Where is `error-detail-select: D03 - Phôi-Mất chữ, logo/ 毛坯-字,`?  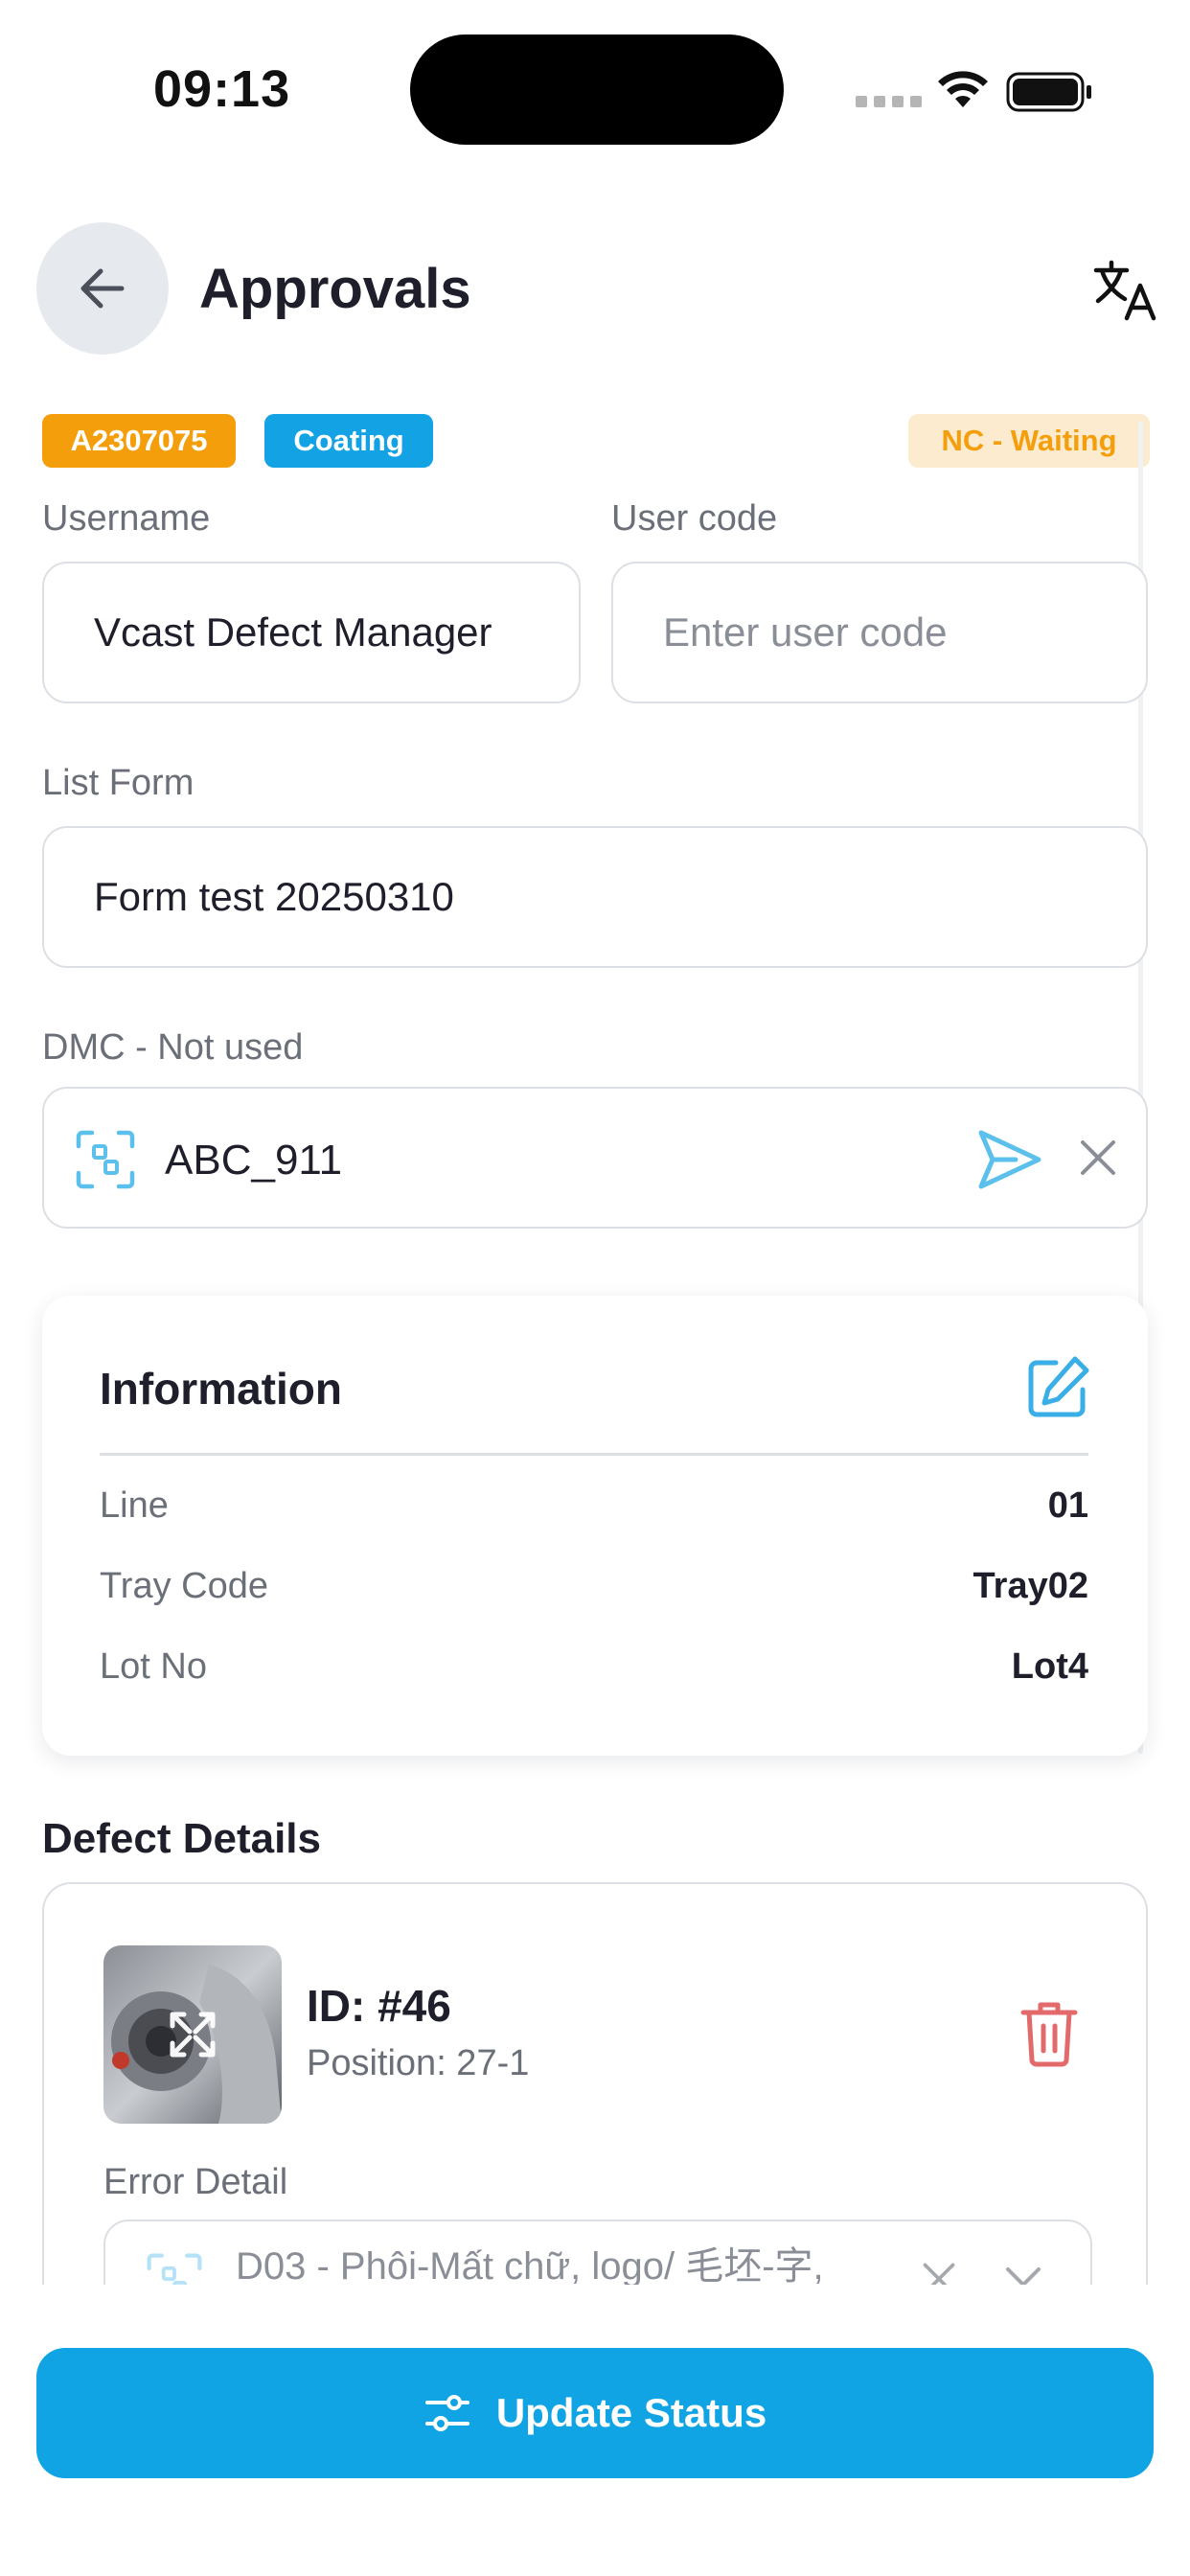
error-detail-select: D03 - Phôi-Mất chữ, logo/ 毛坯-字, is located at coordinates (598, 2252).